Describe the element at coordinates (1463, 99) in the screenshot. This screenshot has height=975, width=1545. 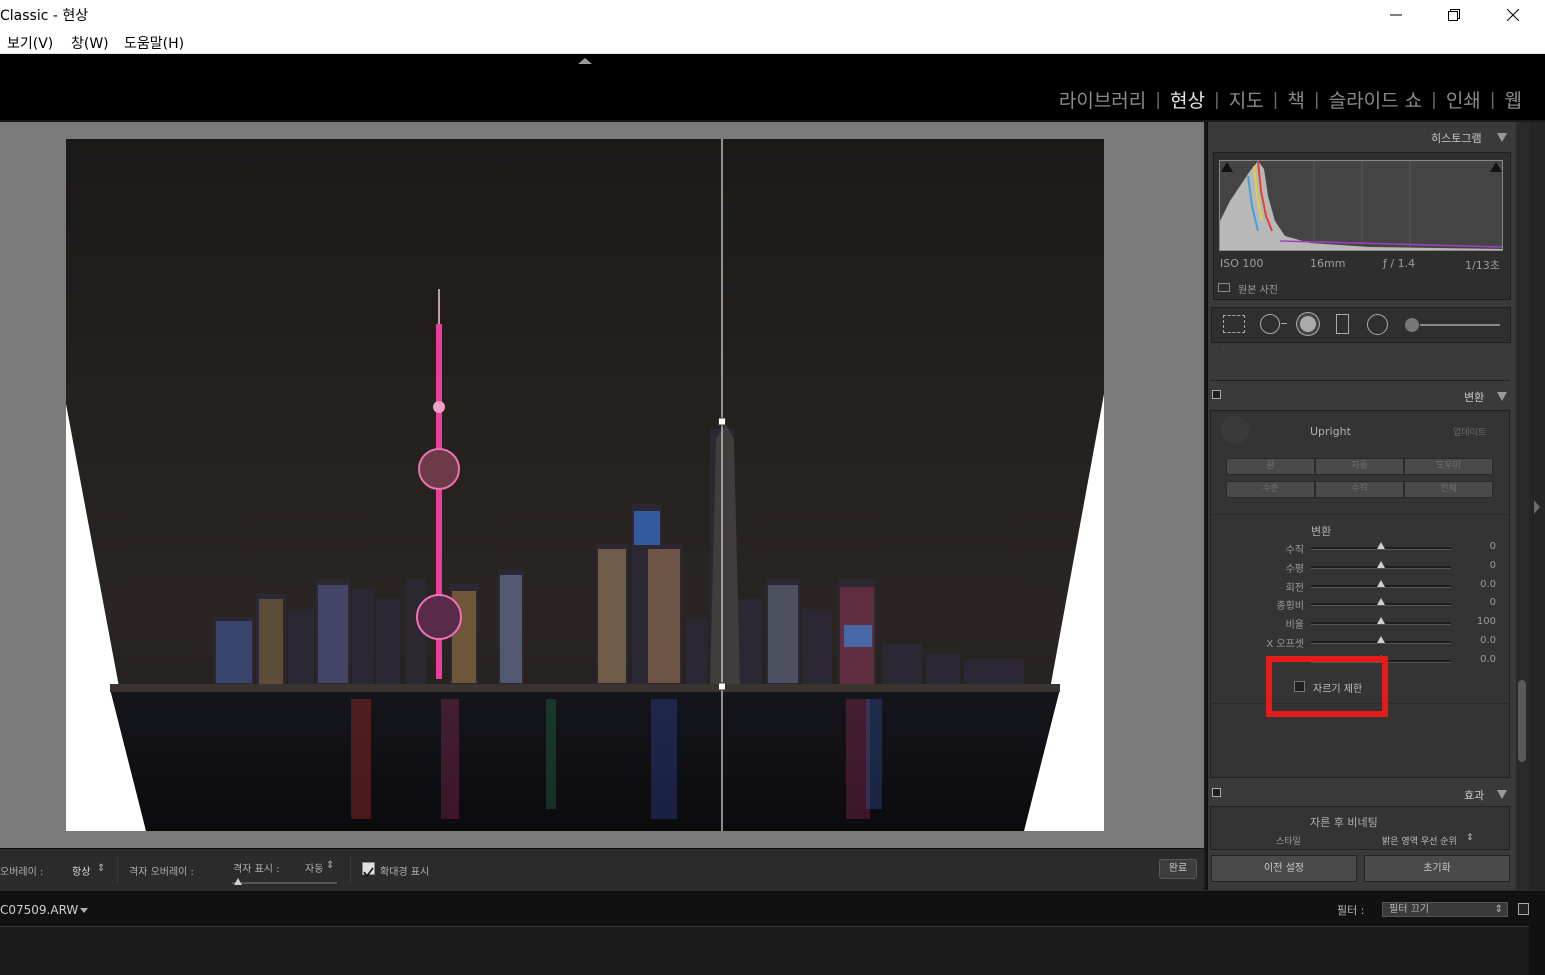
I see `module-print: 인쇄` at that location.